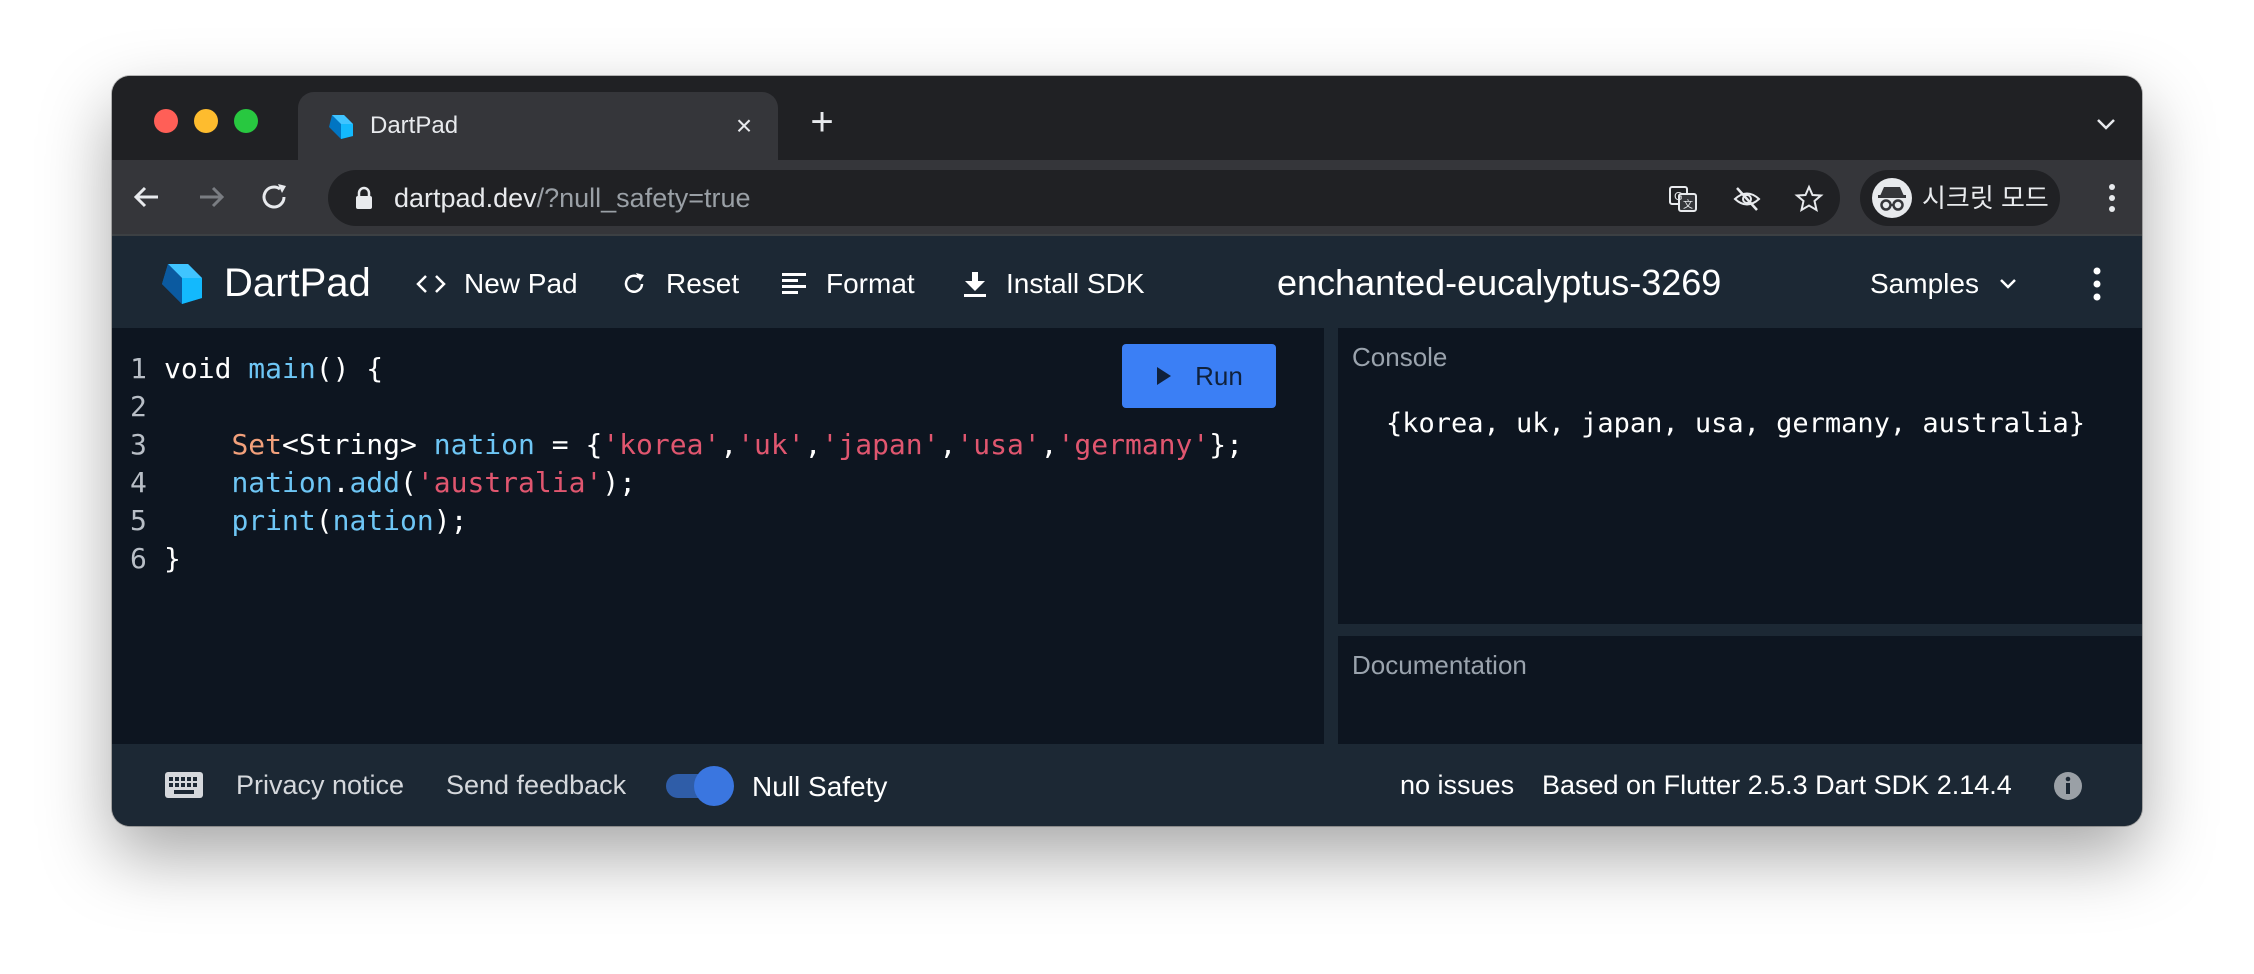 Image resolution: width=2254 pixels, height=974 pixels. Describe the element at coordinates (138, 520) in the screenshot. I see `line-number: 5` at that location.